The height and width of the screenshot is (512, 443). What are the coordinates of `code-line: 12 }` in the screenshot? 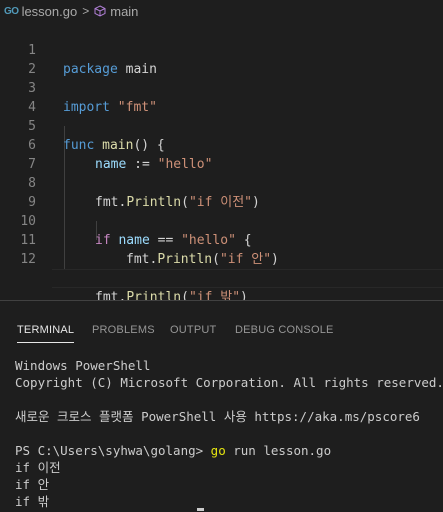 It's located at (221, 258).